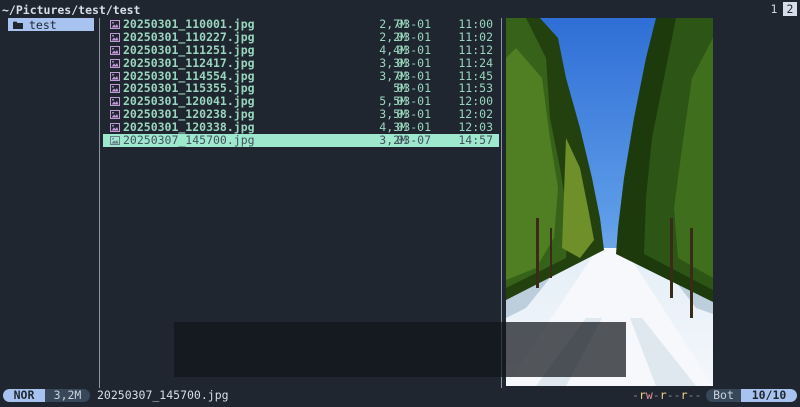  Describe the element at coordinates (189, 36) in the screenshot. I see `file-name: 20250301_110227.jpg` at that location.